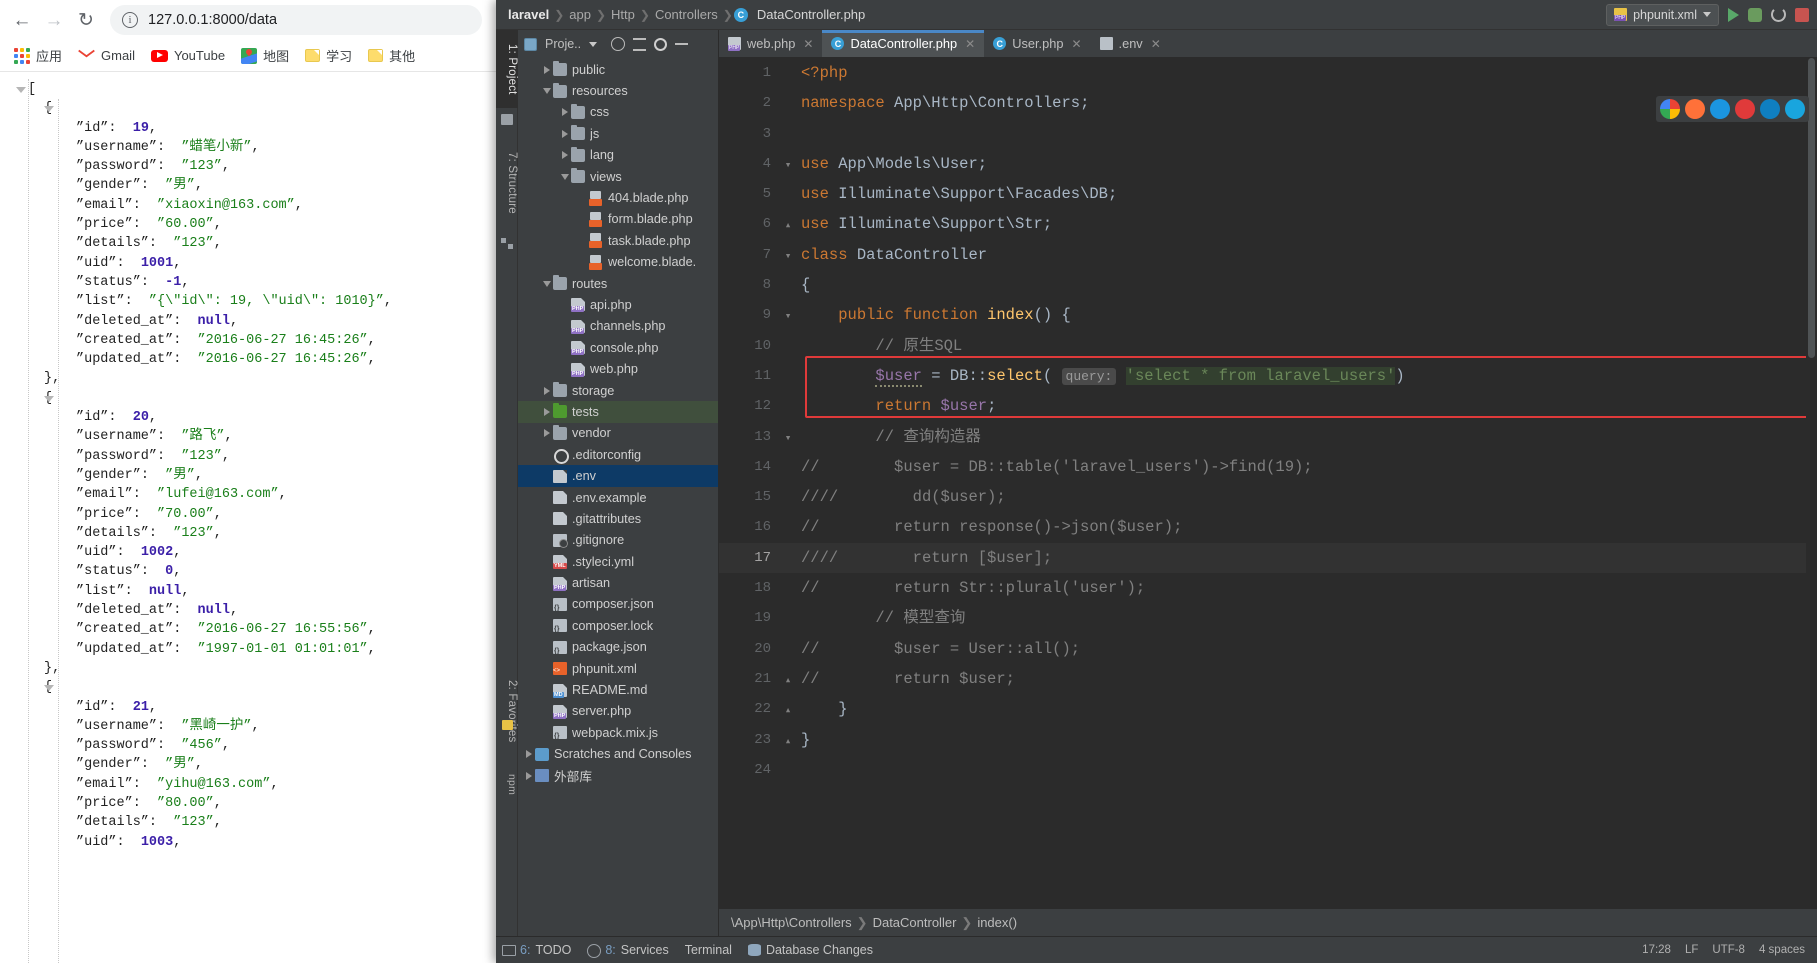 This screenshot has width=1817, height=963. Describe the element at coordinates (1691, 950) in the screenshot. I see `line-separator: LF` at that location.